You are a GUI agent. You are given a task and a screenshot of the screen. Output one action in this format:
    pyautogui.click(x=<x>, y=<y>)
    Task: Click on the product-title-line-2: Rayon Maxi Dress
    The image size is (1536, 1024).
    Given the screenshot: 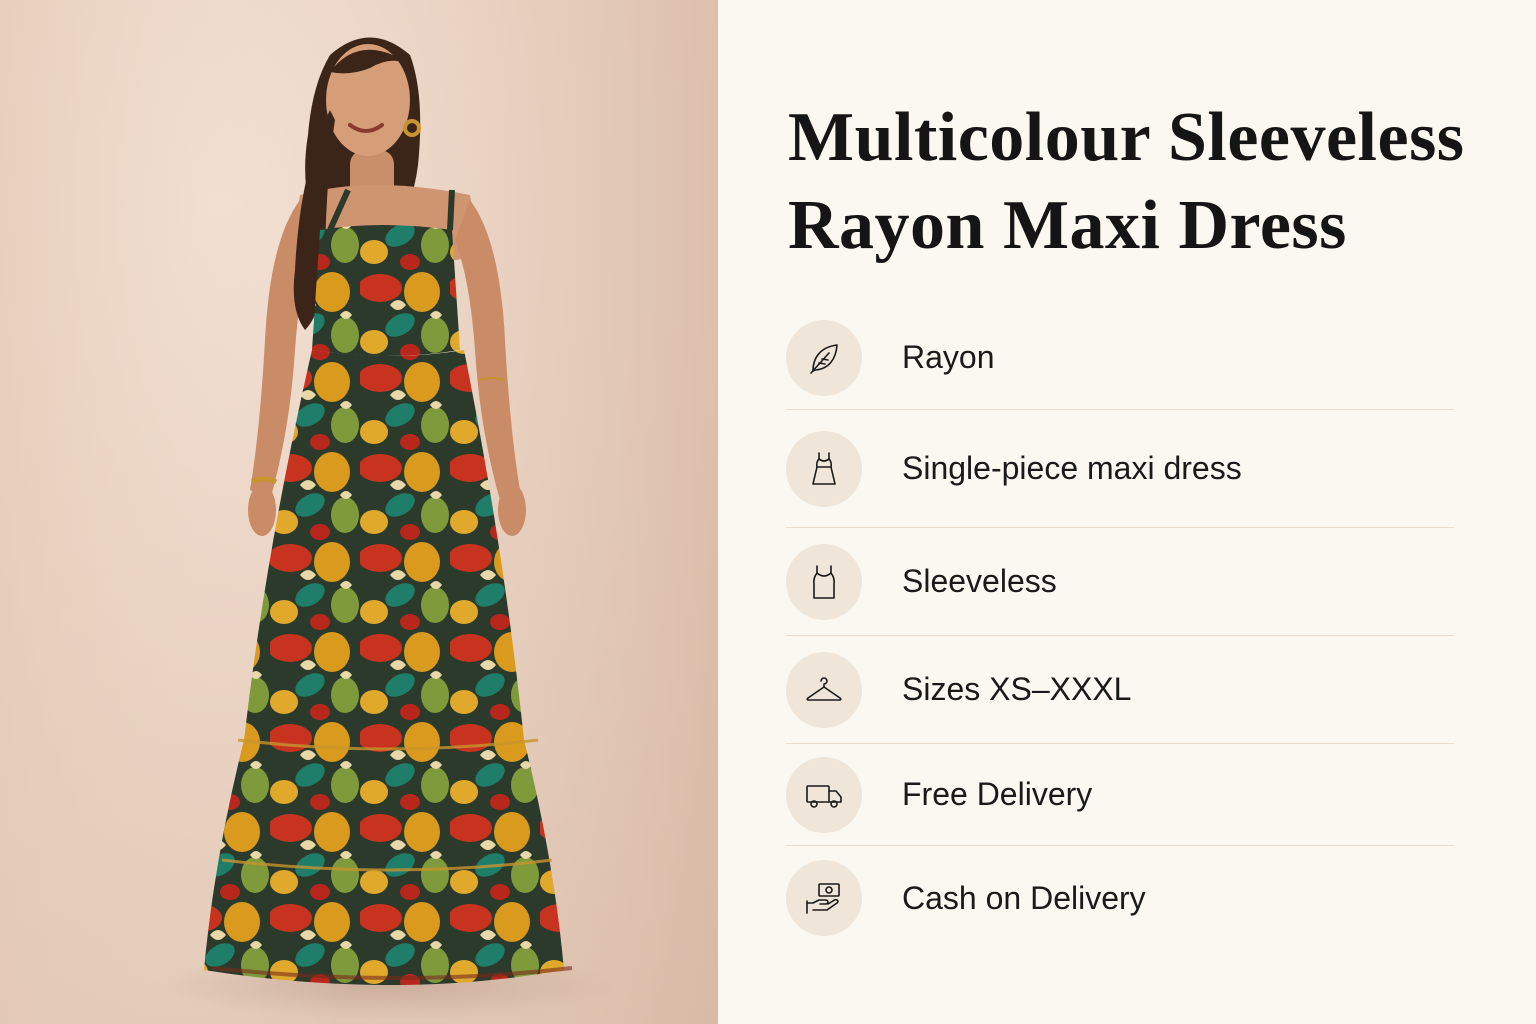 What is the action you would take?
    pyautogui.click(x=1067, y=225)
    